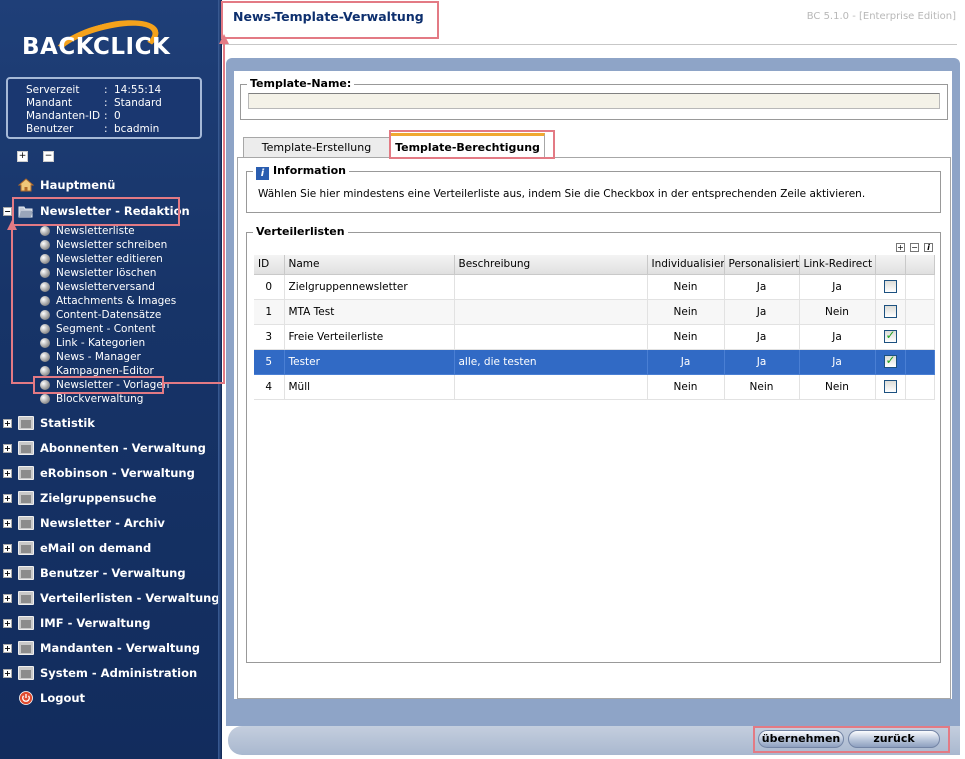 Image resolution: width=965 pixels, height=759 pixels. I want to click on nav-label: Mandanten - Verwaltung, so click(120, 648).